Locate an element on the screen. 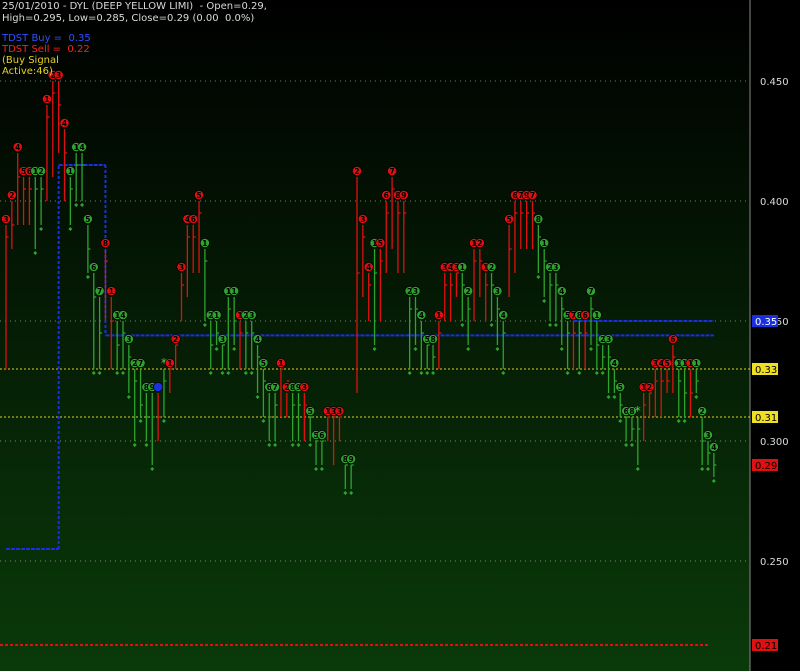 The image size is (800, 671). tdst-sell-label: TDST Sell = 0.22 is located at coordinates (46, 49).